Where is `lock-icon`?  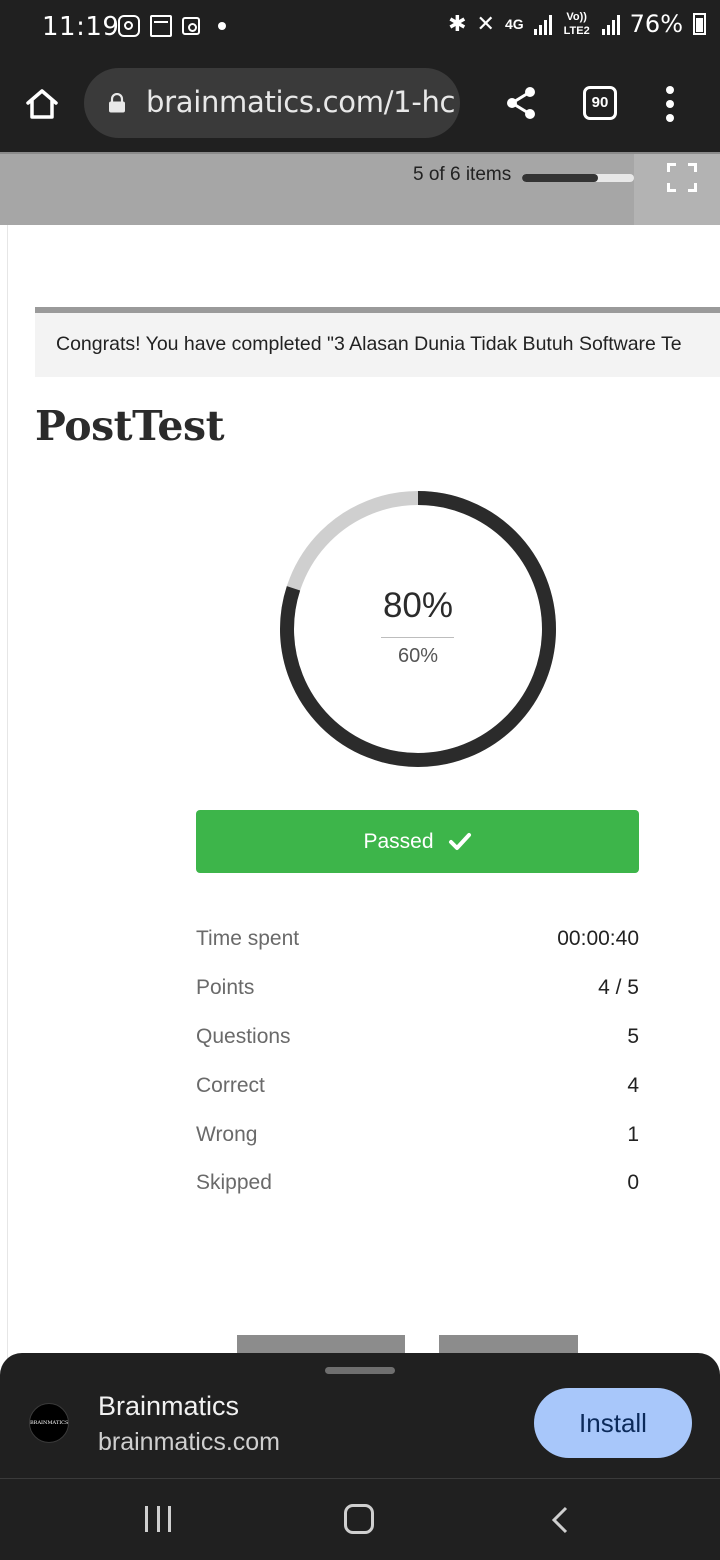 lock-icon is located at coordinates (117, 103).